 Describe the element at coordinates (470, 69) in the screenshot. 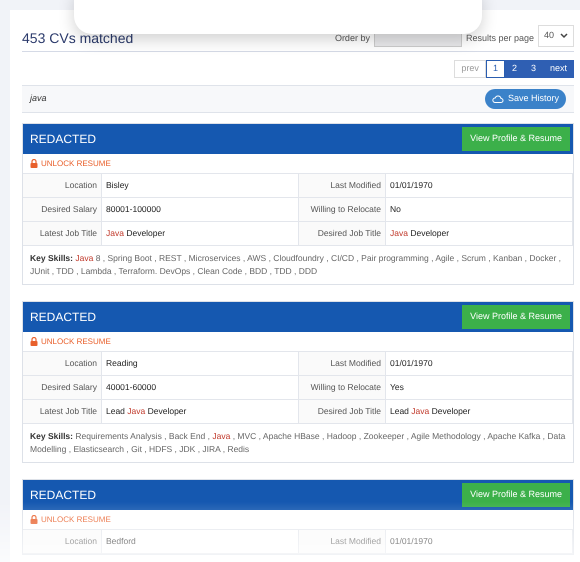

I see `pagination-link: prev` at that location.